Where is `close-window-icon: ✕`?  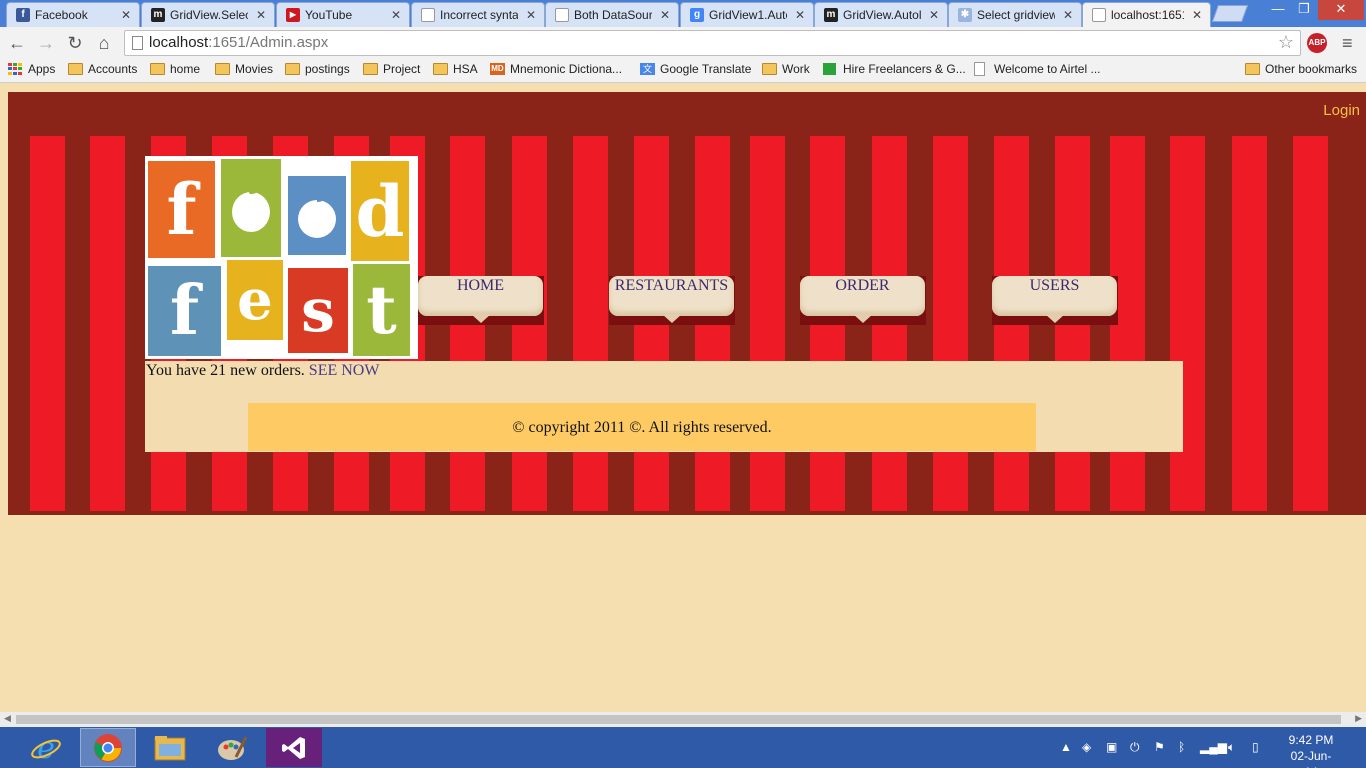 close-window-icon: ✕ is located at coordinates (1341, 10).